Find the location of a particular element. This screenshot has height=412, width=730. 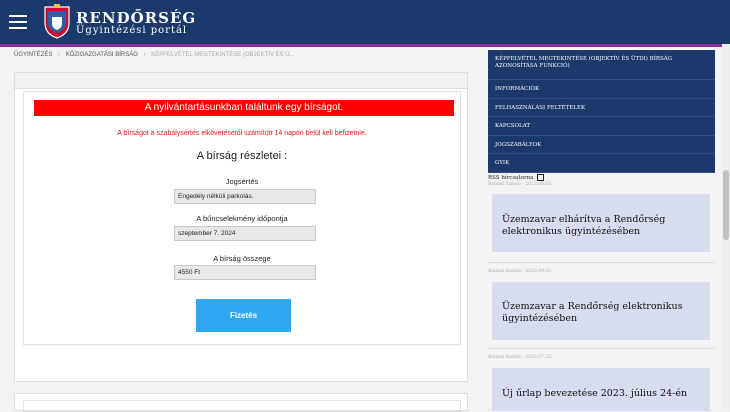

violation-field: Engedély nélküli parkolás. is located at coordinates (245, 196).